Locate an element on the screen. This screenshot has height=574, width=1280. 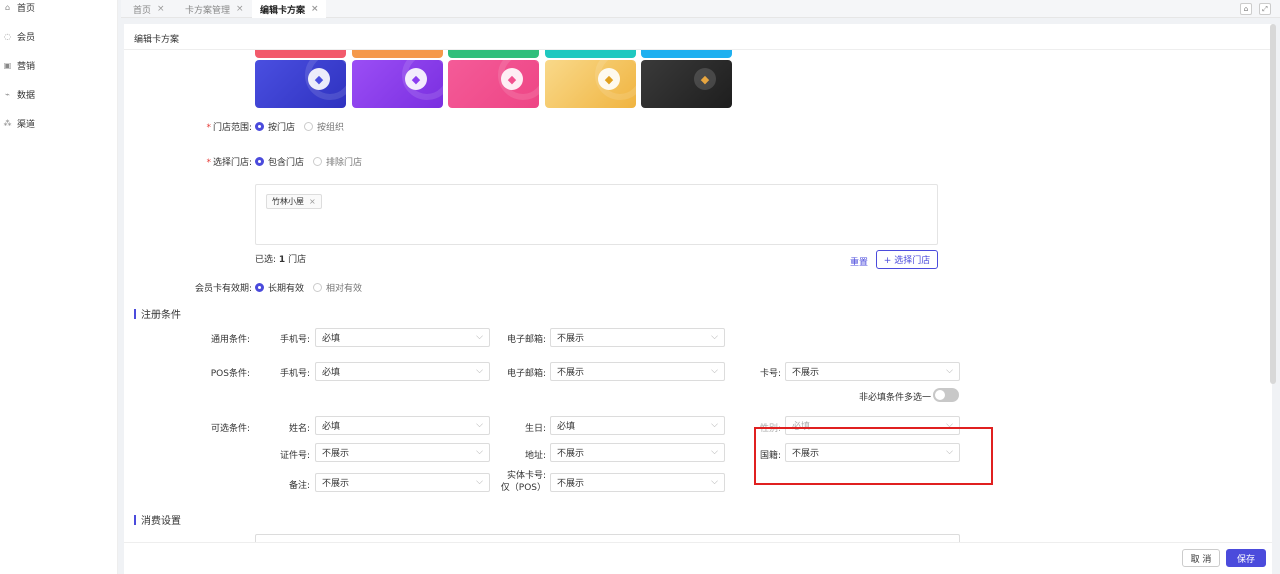
radio-long-term: 长期有效 is located at coordinates (279, 287).